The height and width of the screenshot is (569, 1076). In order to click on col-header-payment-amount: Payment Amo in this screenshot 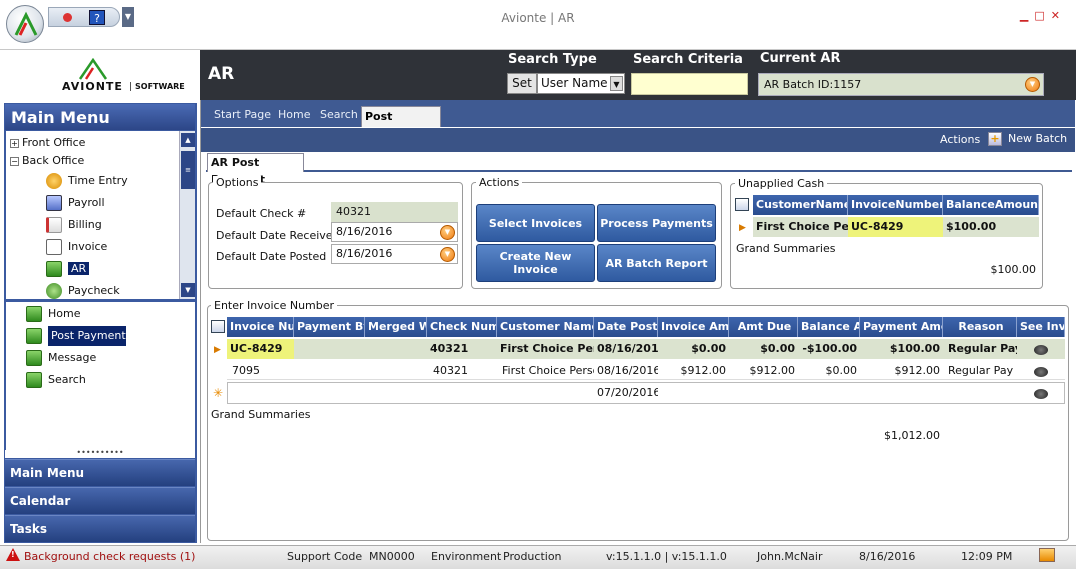, I will do `click(901, 327)`.